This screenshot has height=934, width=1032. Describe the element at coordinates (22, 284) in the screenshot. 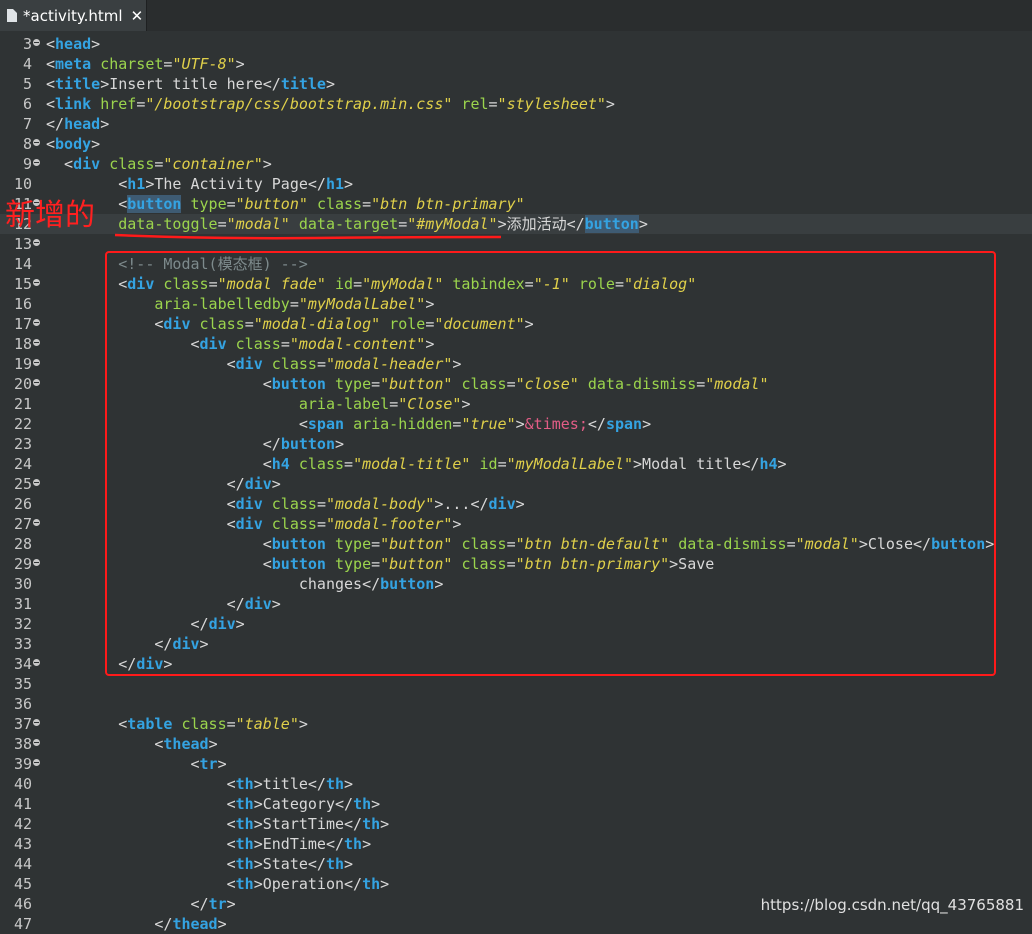

I see `line-number: 15` at that location.